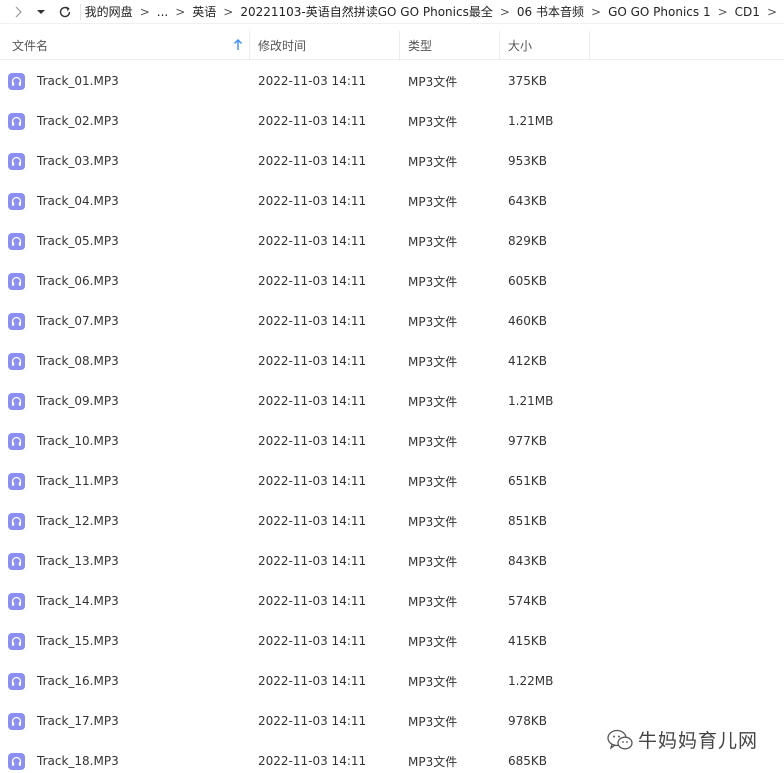 This screenshot has height=773, width=784. I want to click on file-row: Track_06.MP3 2022-11-03 14:11 MP3文件 605KB, so click(392, 281).